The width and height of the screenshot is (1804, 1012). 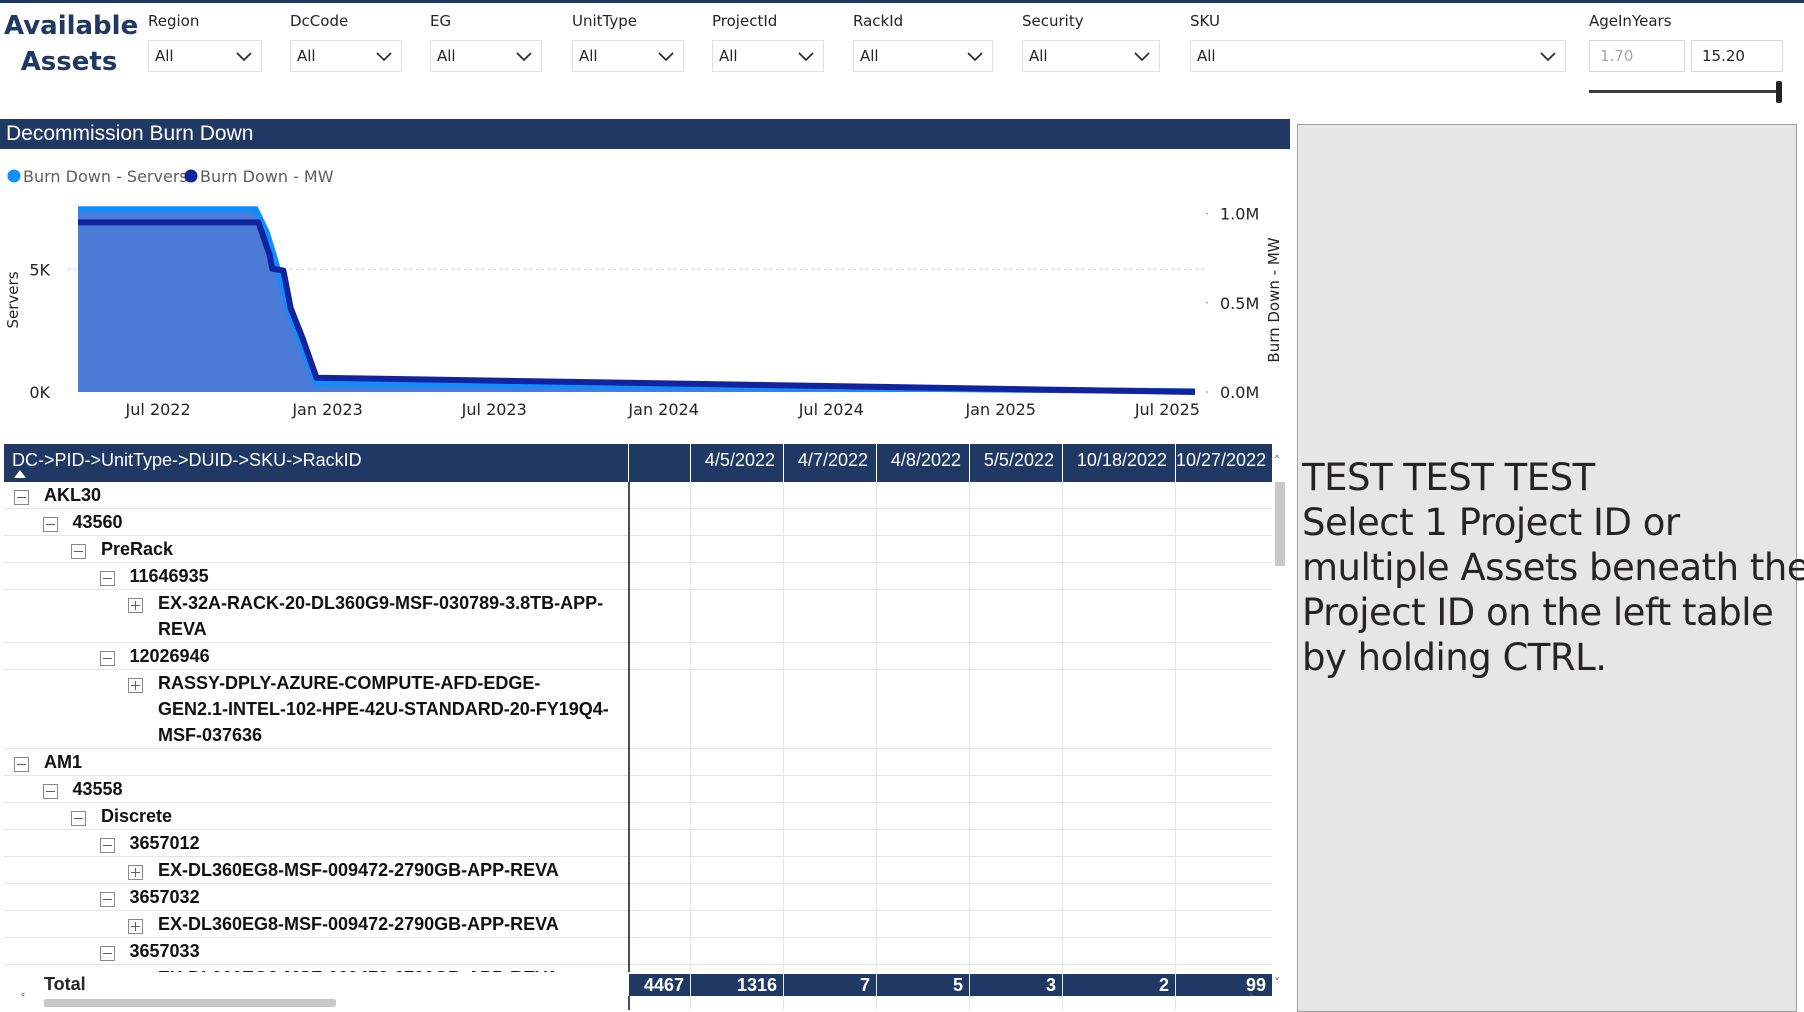 What do you see at coordinates (1118, 463) in the screenshot?
I see `column-header: 10/18/2022` at bounding box center [1118, 463].